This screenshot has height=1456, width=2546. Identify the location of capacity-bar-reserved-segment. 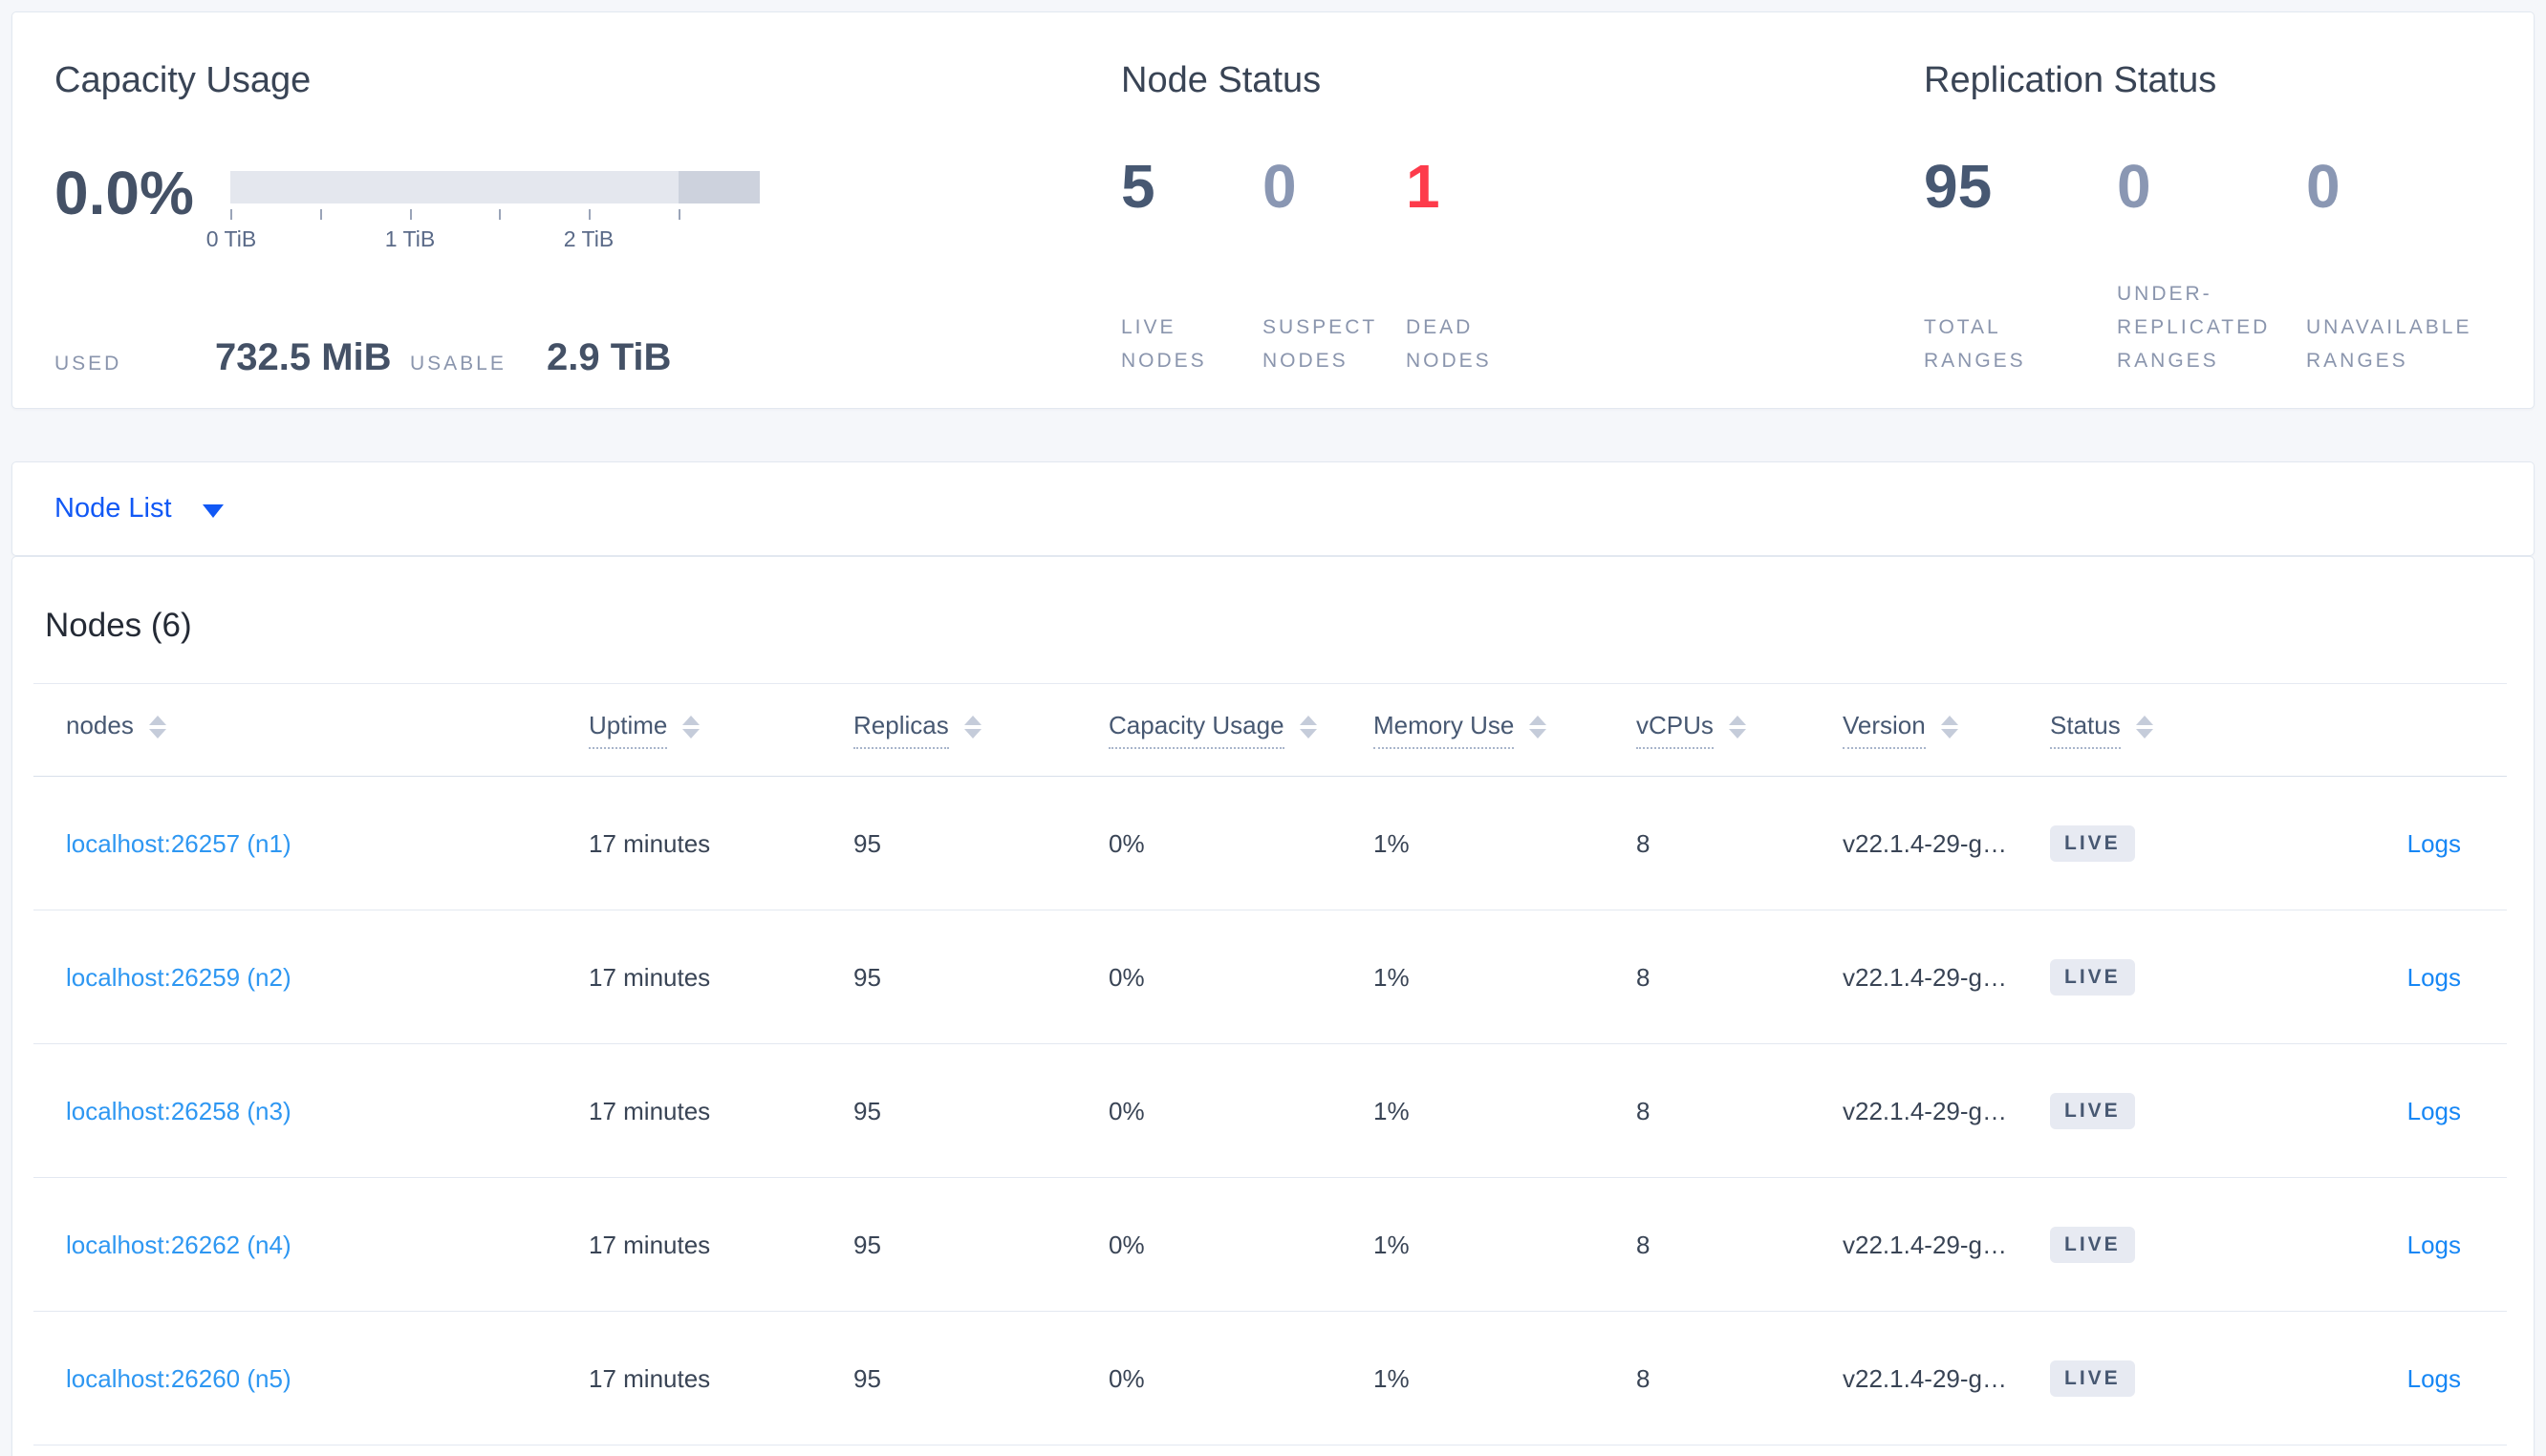
(719, 187).